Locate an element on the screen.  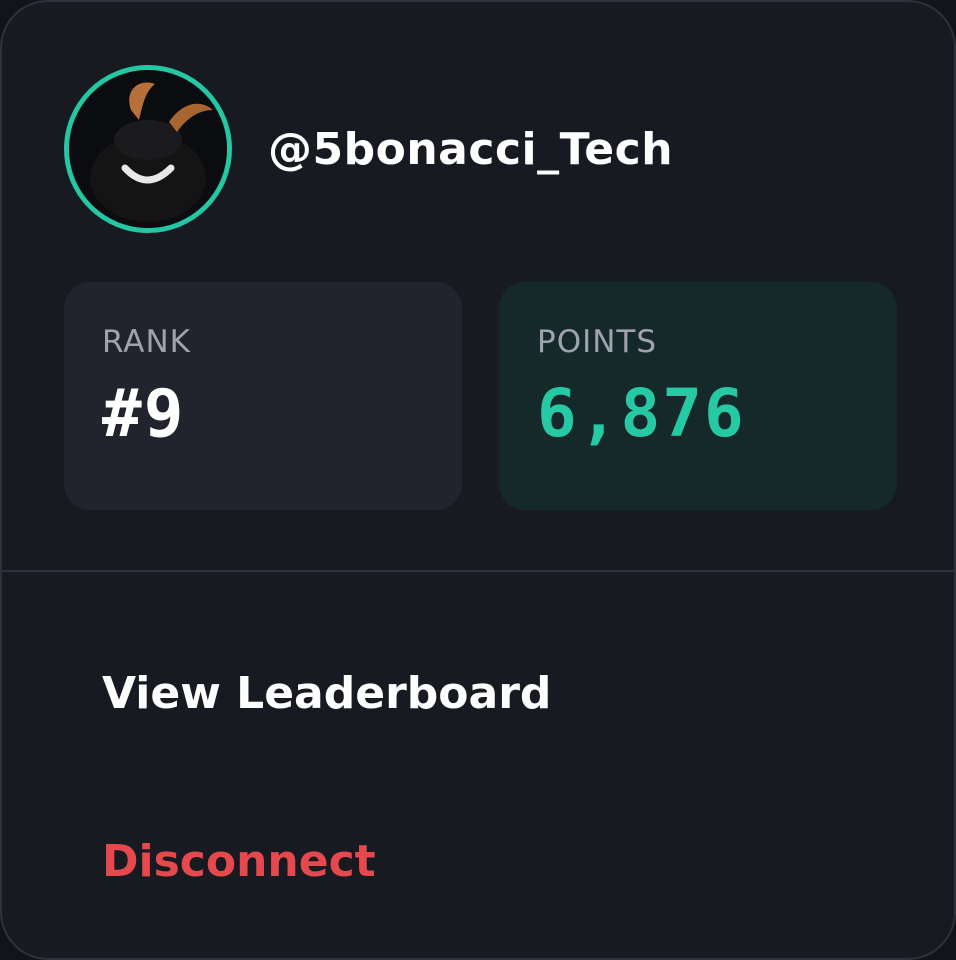
menu-divider is located at coordinates (478, 571).